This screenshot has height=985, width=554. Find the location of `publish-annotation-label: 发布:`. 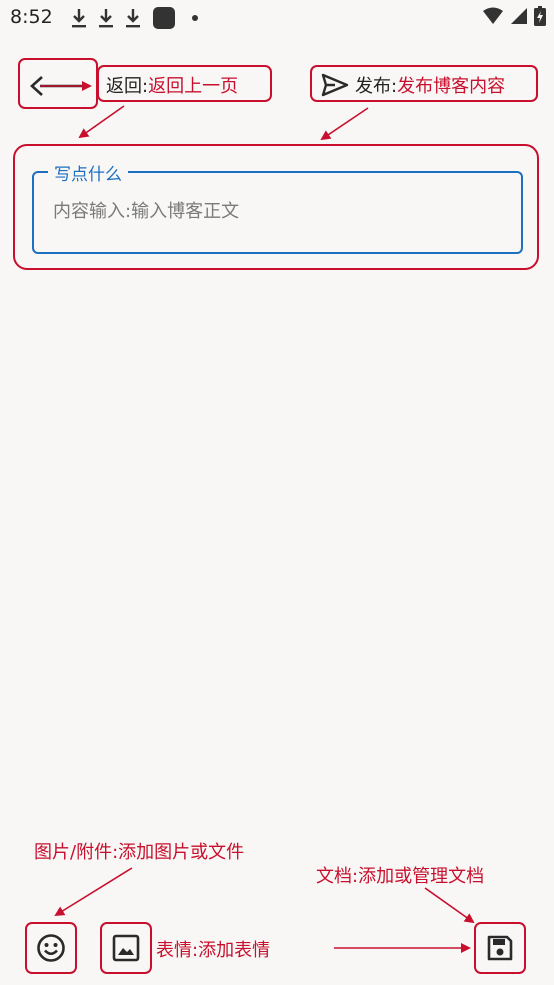

publish-annotation-label: 发布: is located at coordinates (376, 86).